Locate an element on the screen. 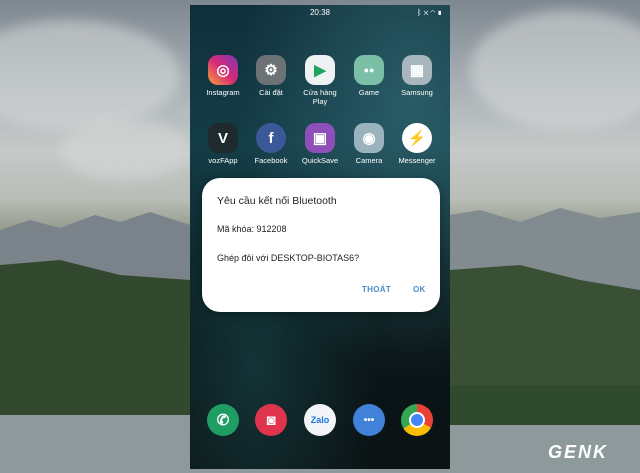 This screenshot has height=473, width=640. app-messenger: ⚡ Messenger is located at coordinates (417, 144).